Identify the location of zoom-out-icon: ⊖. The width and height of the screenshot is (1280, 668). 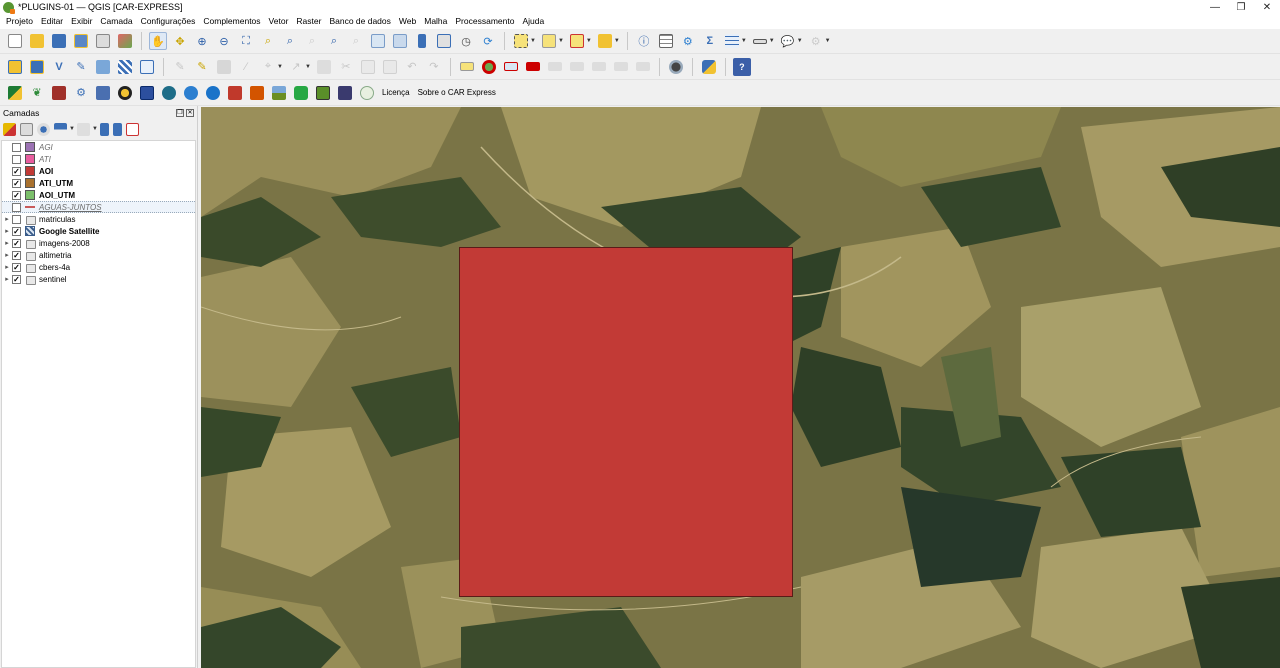
(224, 41).